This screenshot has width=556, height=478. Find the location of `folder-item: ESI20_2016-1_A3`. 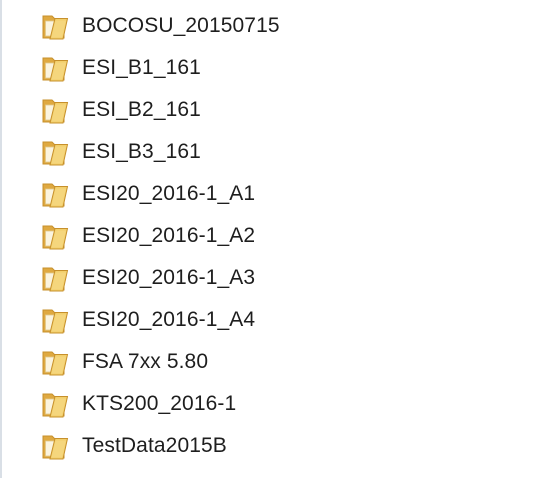

folder-item: ESI20_2016-1_A3 is located at coordinates (278, 279).